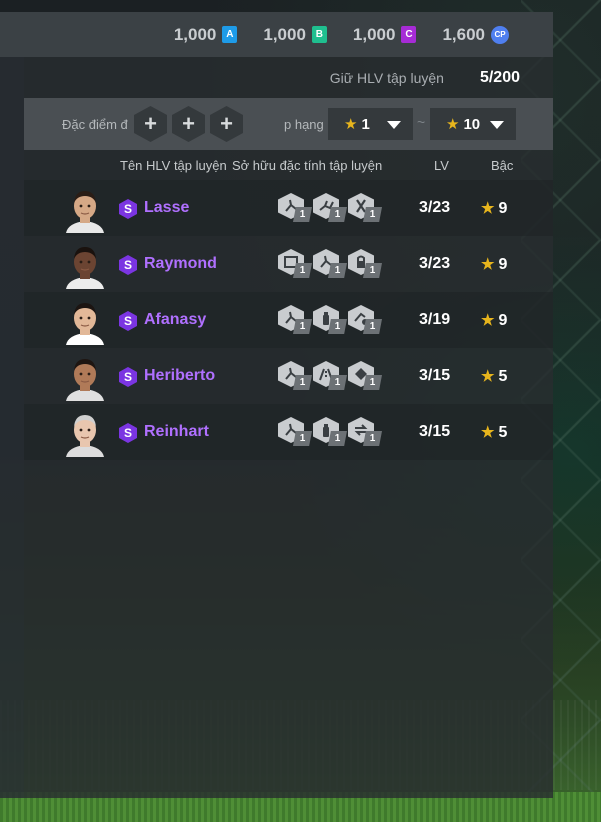 Image resolution: width=601 pixels, height=822 pixels. What do you see at coordinates (502, 165) in the screenshot?
I see `column-header-grade: Bậc` at bounding box center [502, 165].